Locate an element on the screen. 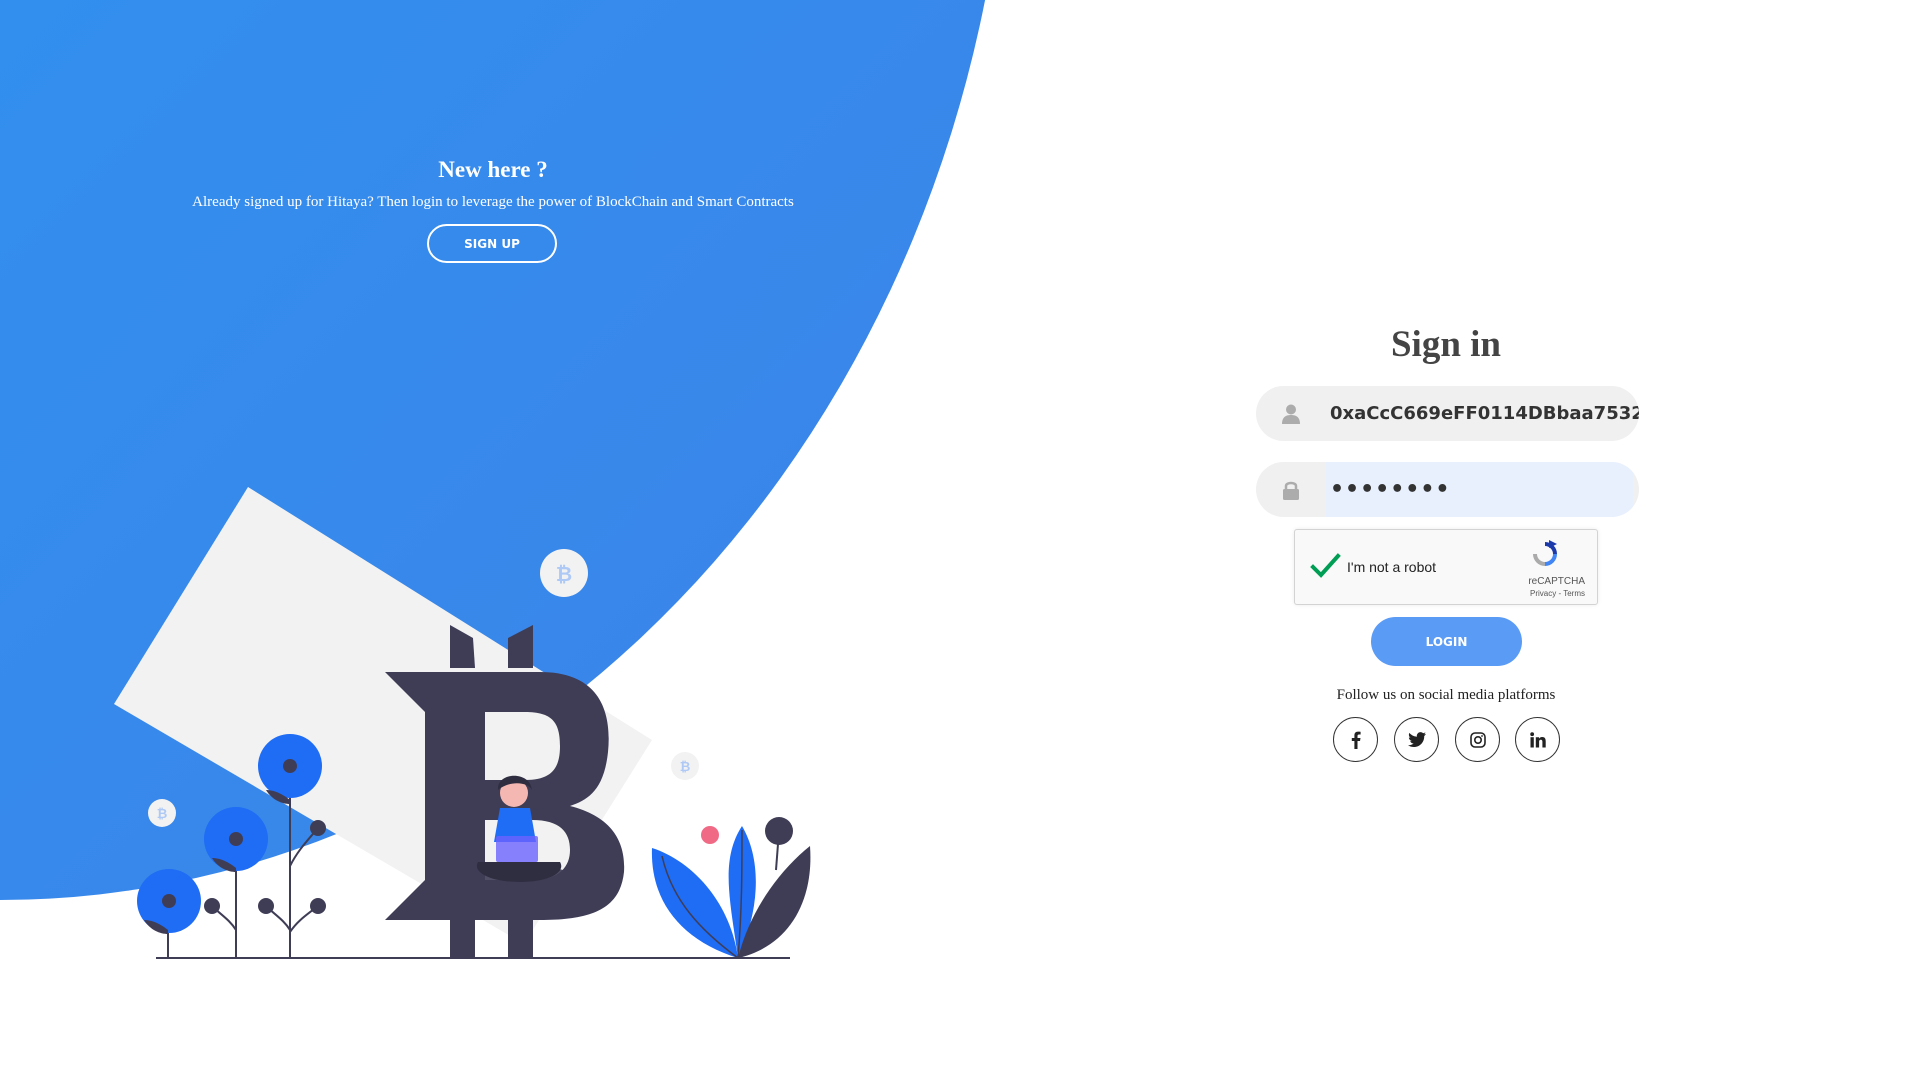 The height and width of the screenshot is (1079, 1917). right-leaf-plant is located at coordinates (731, 888).